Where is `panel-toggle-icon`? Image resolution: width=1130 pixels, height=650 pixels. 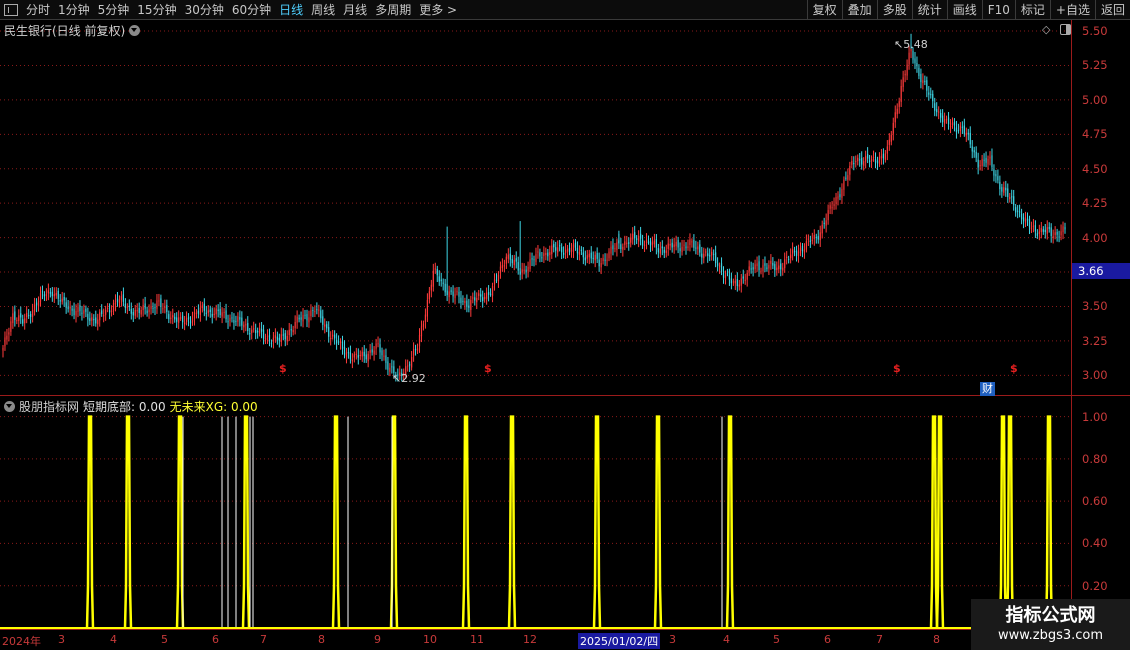
panel-toggle-icon is located at coordinates (1065, 29).